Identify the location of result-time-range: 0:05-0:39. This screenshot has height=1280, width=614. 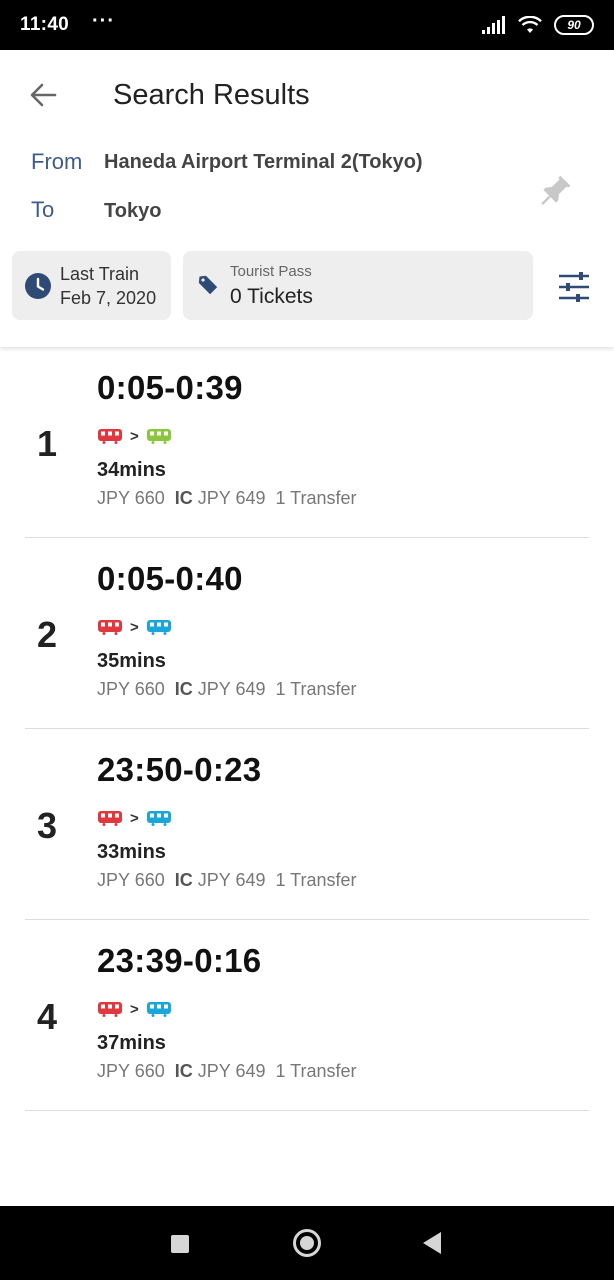
(170, 387).